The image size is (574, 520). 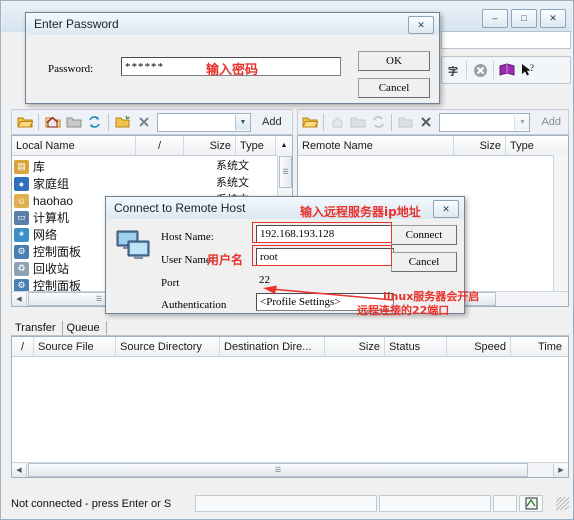 I want to click on column-local-sort-arrow-icon: ▲, so click(x=284, y=145).